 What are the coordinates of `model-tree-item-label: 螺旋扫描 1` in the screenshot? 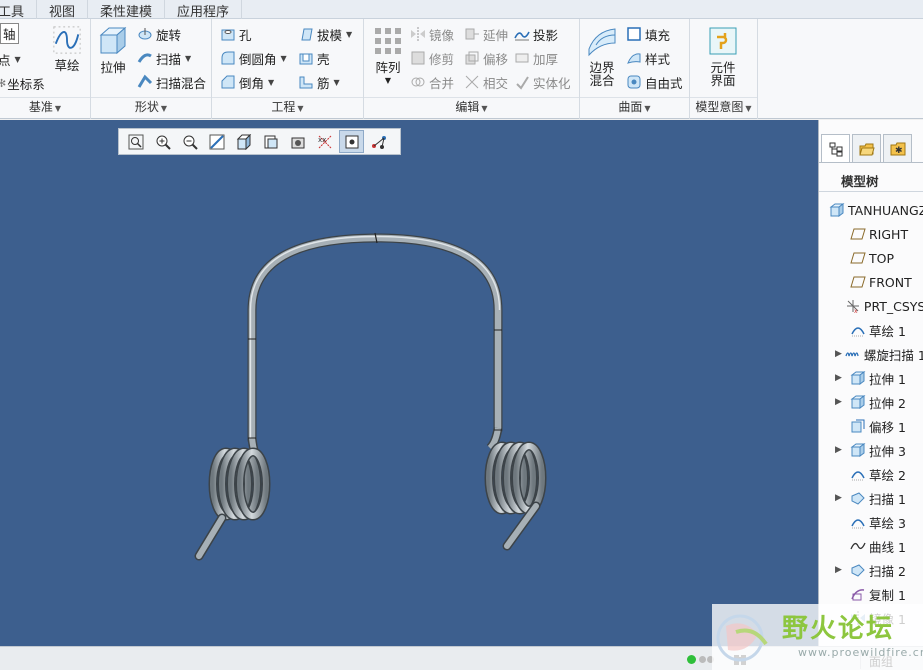 It's located at (893, 355).